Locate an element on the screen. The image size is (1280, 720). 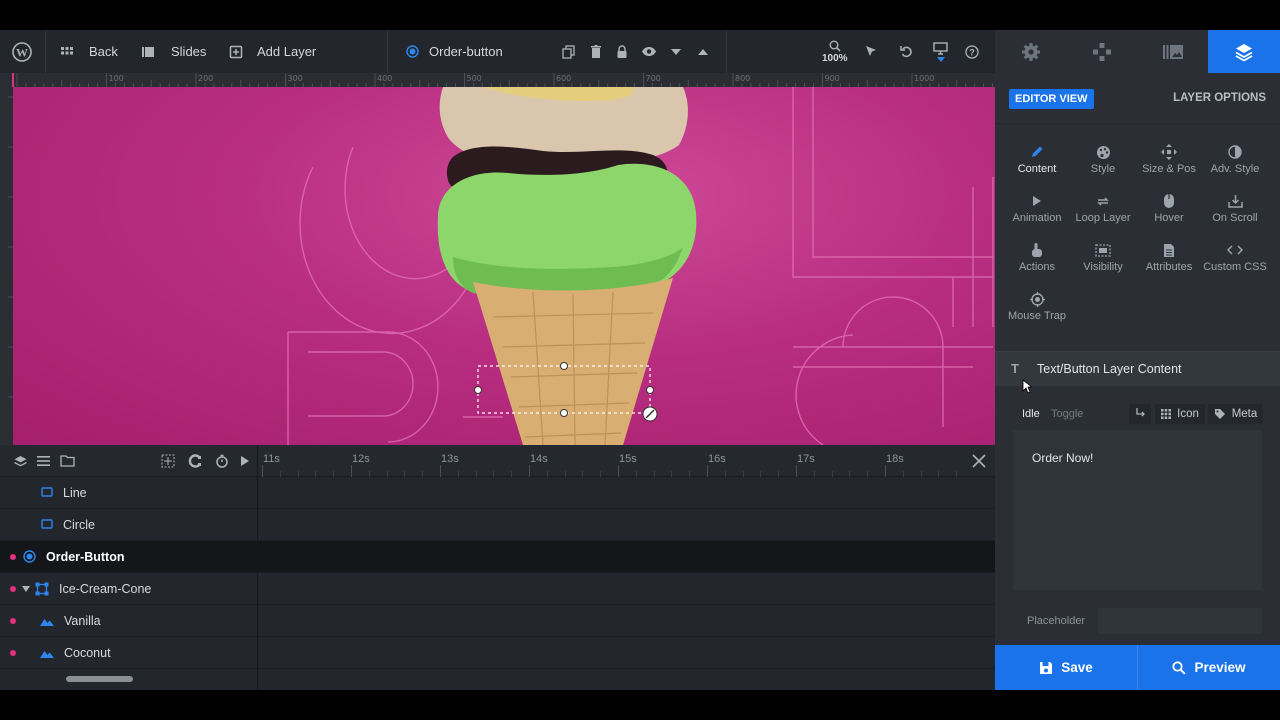
caret-down-icon is located at coordinates (26, 589).